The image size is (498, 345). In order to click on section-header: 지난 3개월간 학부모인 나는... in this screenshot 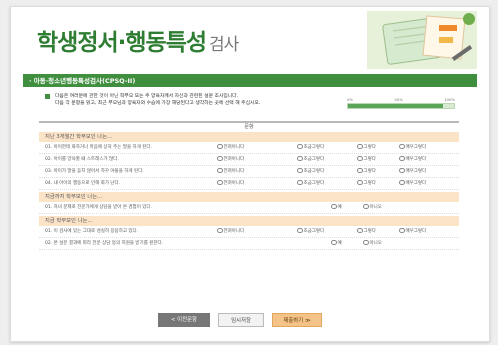, I will do `click(249, 137)`.